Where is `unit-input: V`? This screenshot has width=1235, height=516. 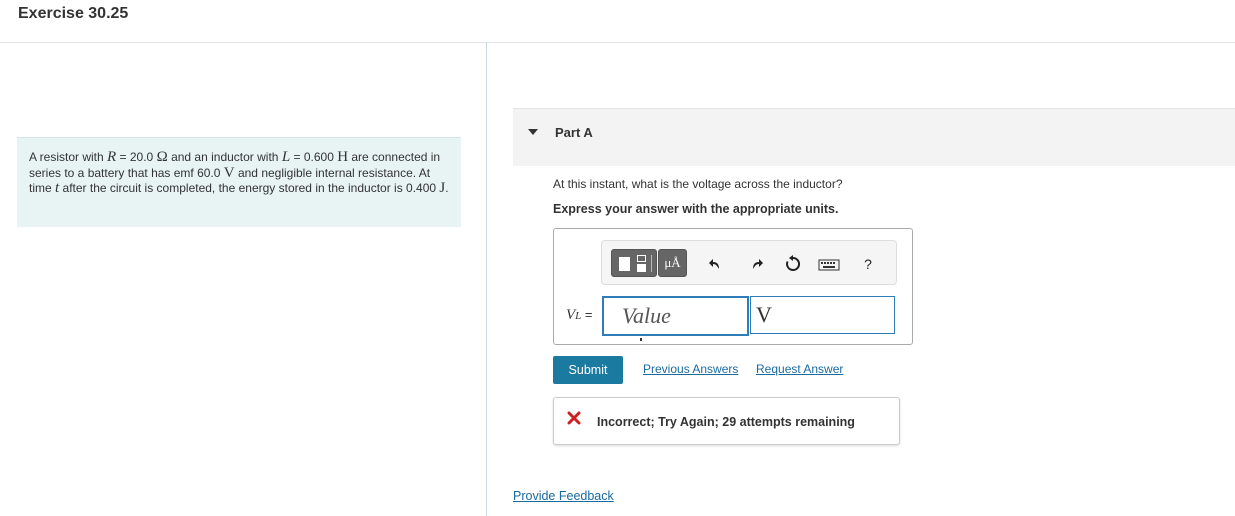
unit-input: V is located at coordinates (822, 315).